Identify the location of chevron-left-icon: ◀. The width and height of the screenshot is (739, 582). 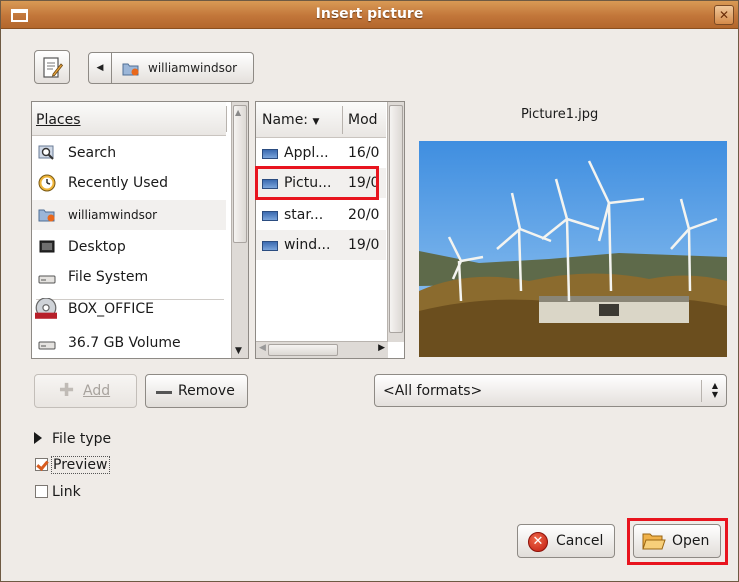
(100, 68).